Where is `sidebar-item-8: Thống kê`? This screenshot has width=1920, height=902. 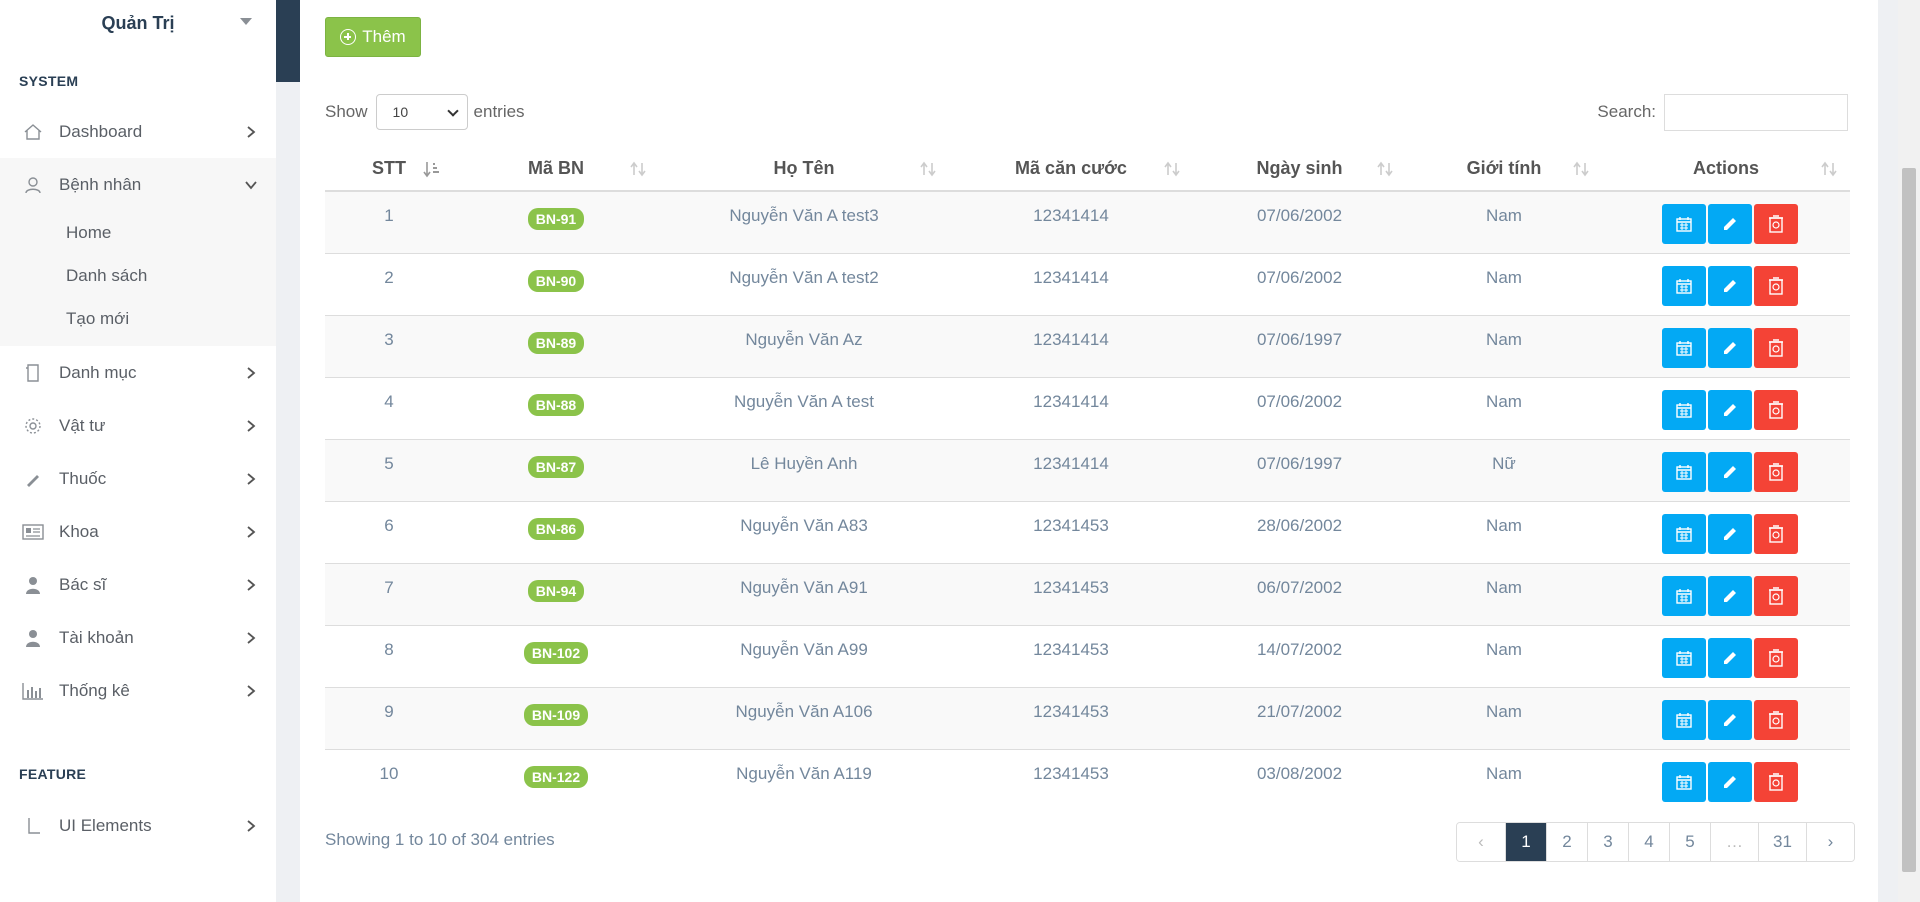
sidebar-item-8: Thống kê is located at coordinates (138, 690).